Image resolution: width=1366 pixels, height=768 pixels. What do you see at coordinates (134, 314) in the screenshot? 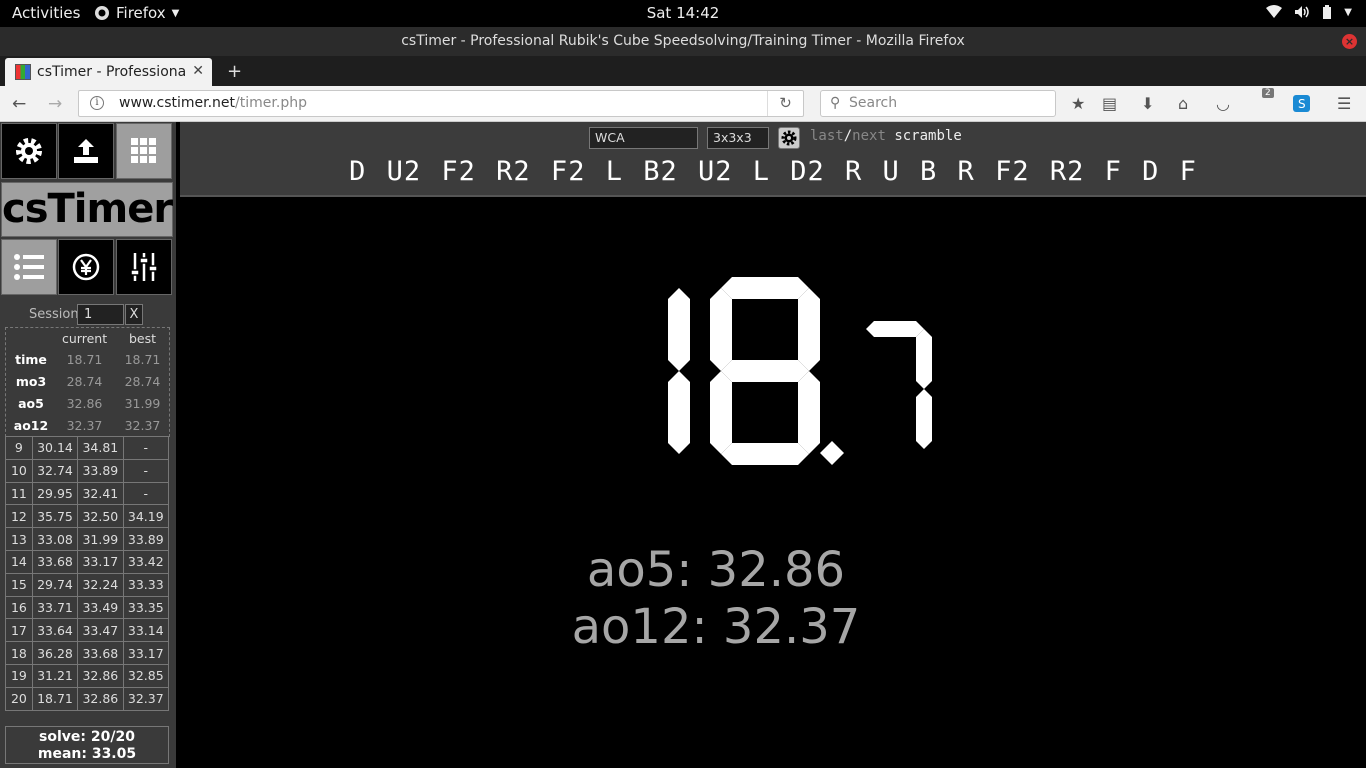
I see `delete-session-button: X` at bounding box center [134, 314].